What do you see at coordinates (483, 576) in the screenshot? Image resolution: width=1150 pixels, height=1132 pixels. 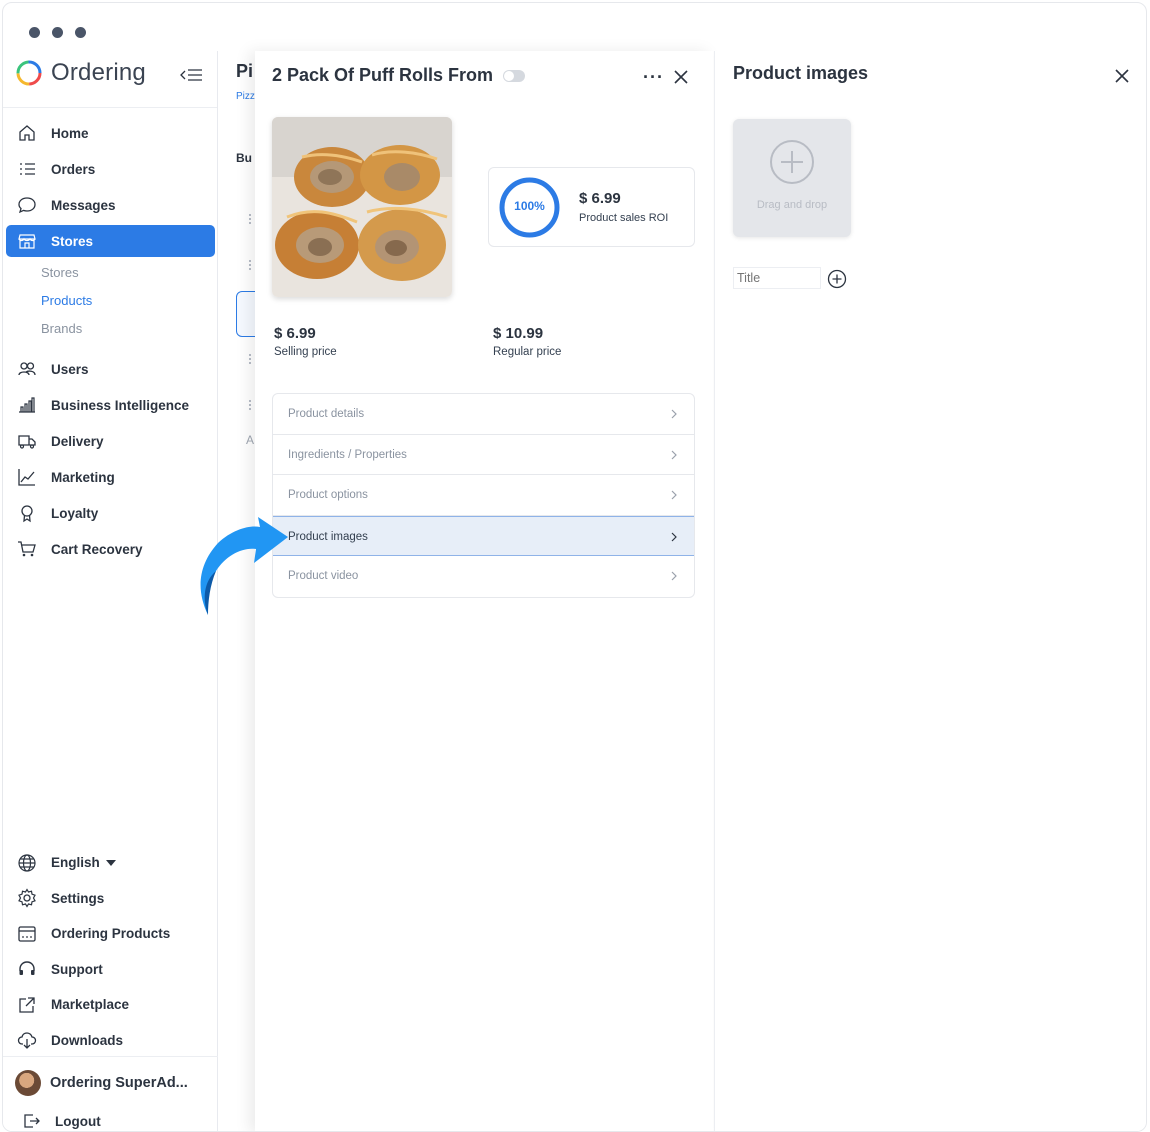 I see `menu-item-product-video: Product video` at bounding box center [483, 576].